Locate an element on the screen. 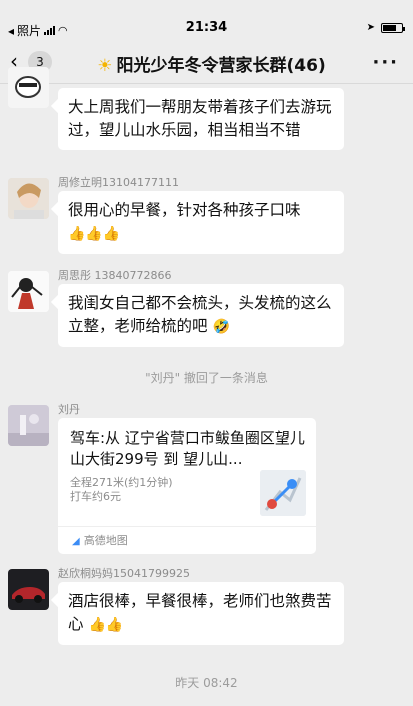  sender-name: 赵欣桐妈妈15041799925 is located at coordinates (124, 573).